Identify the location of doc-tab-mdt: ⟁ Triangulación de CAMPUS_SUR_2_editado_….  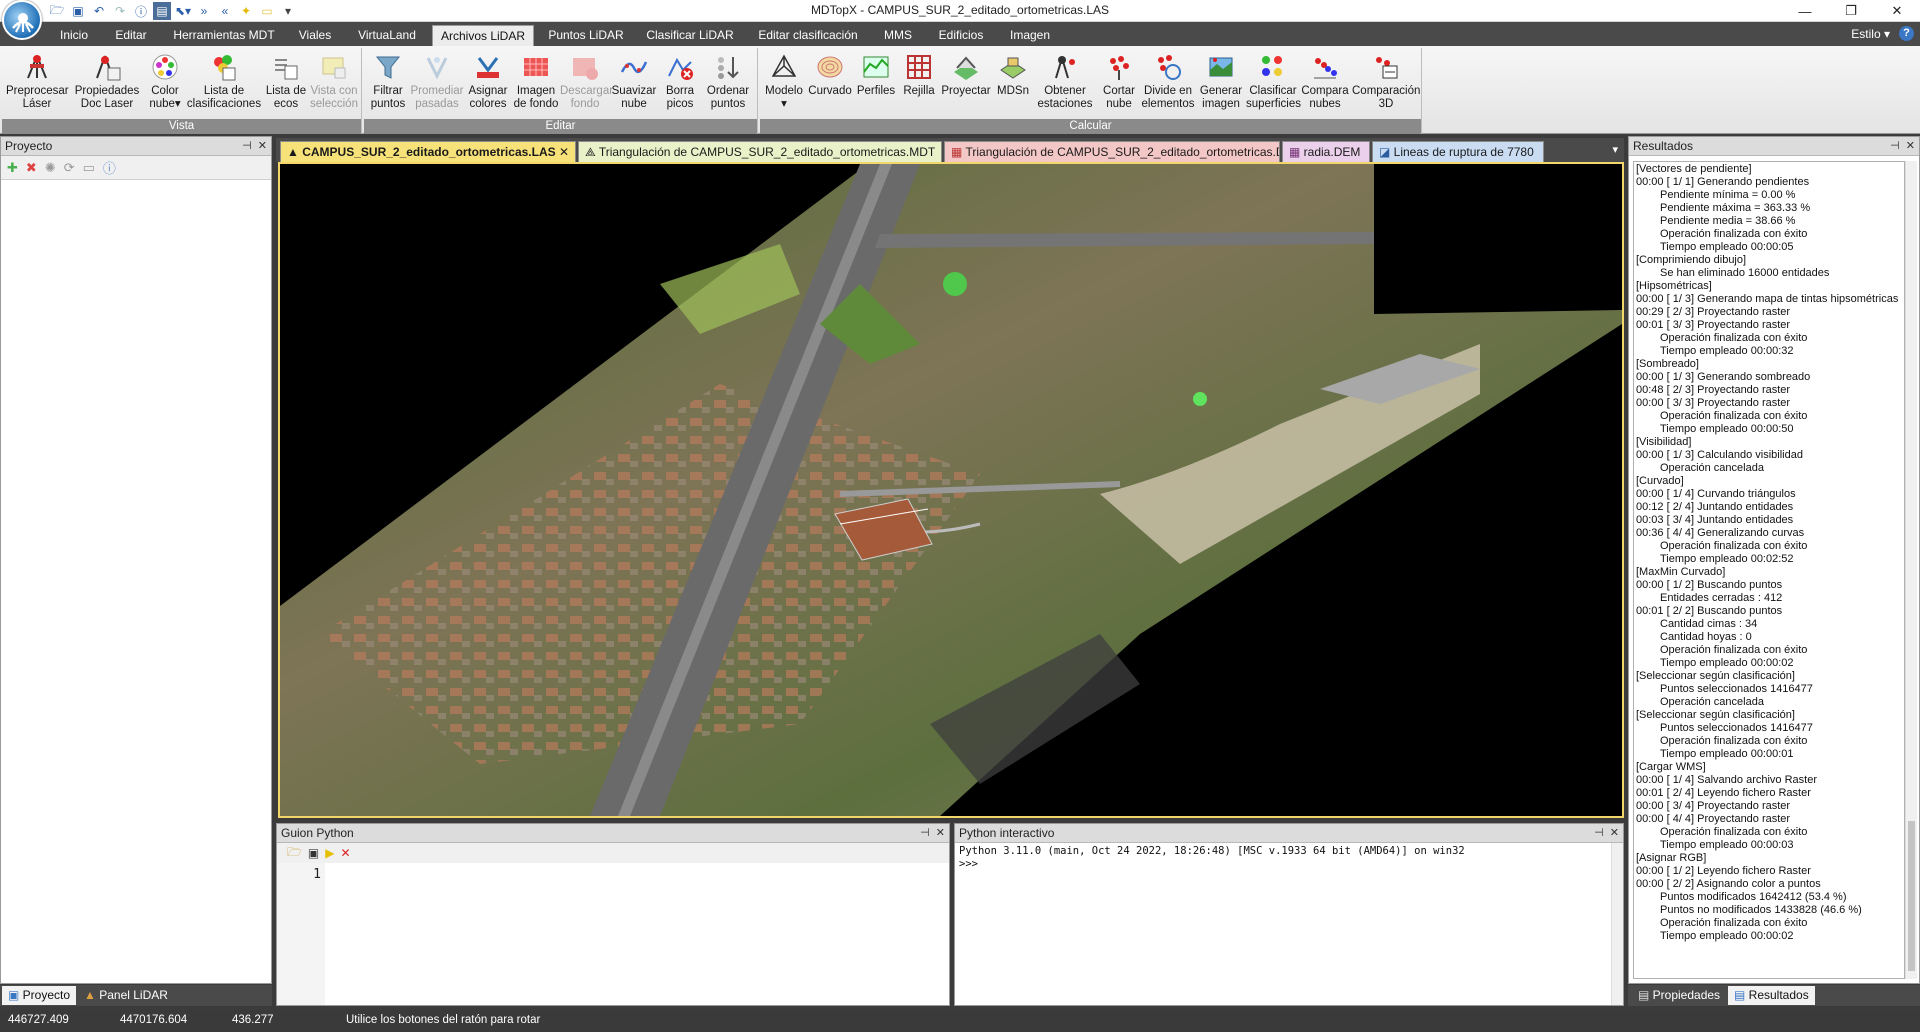
(760, 151).